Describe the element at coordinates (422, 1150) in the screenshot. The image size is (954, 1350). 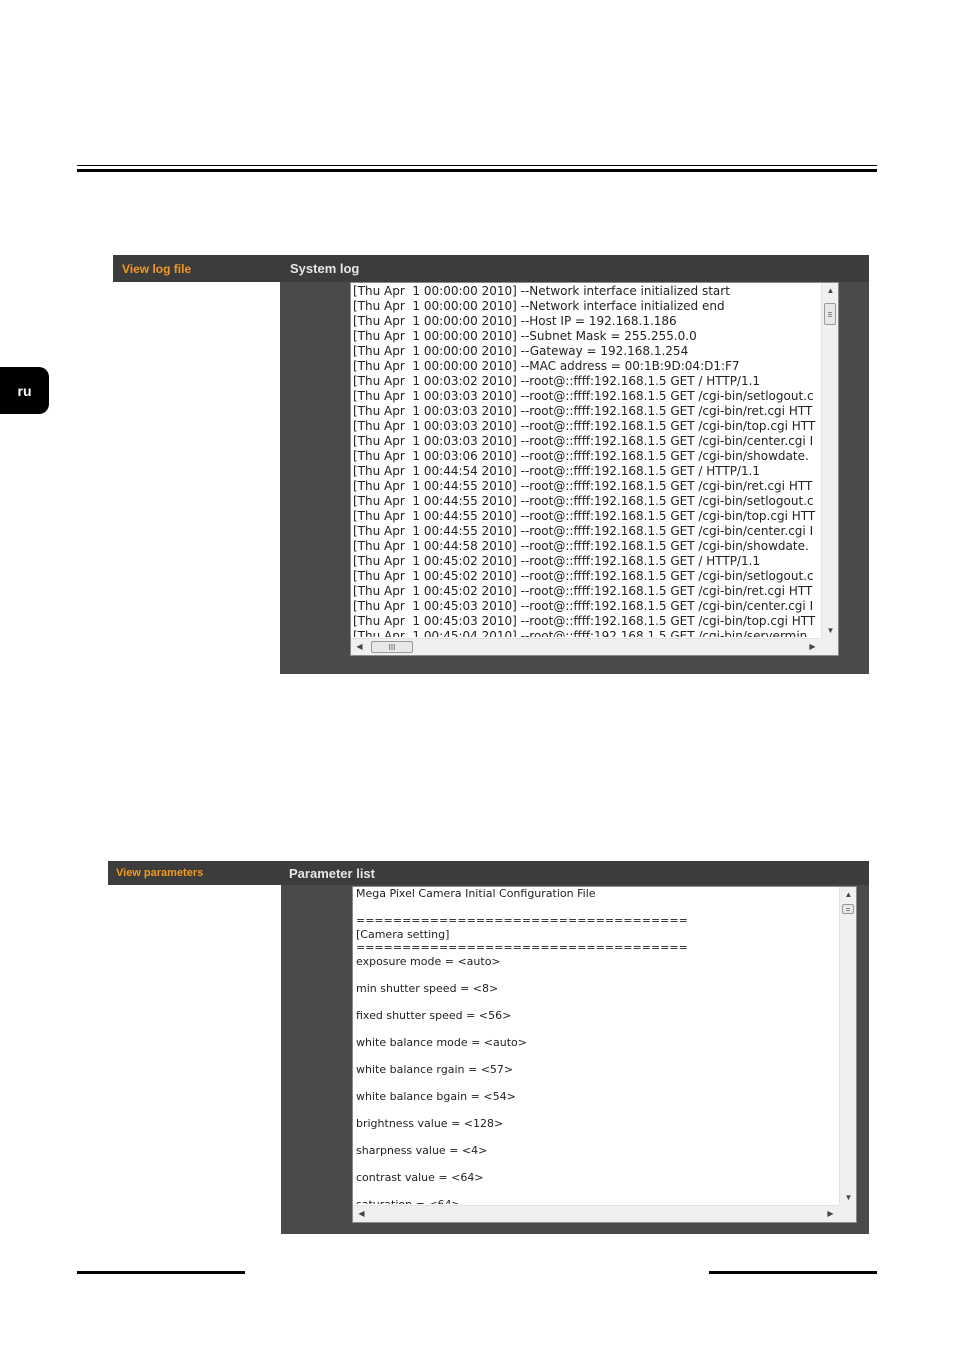
I see `param-line: sharpness value = <4>` at that location.